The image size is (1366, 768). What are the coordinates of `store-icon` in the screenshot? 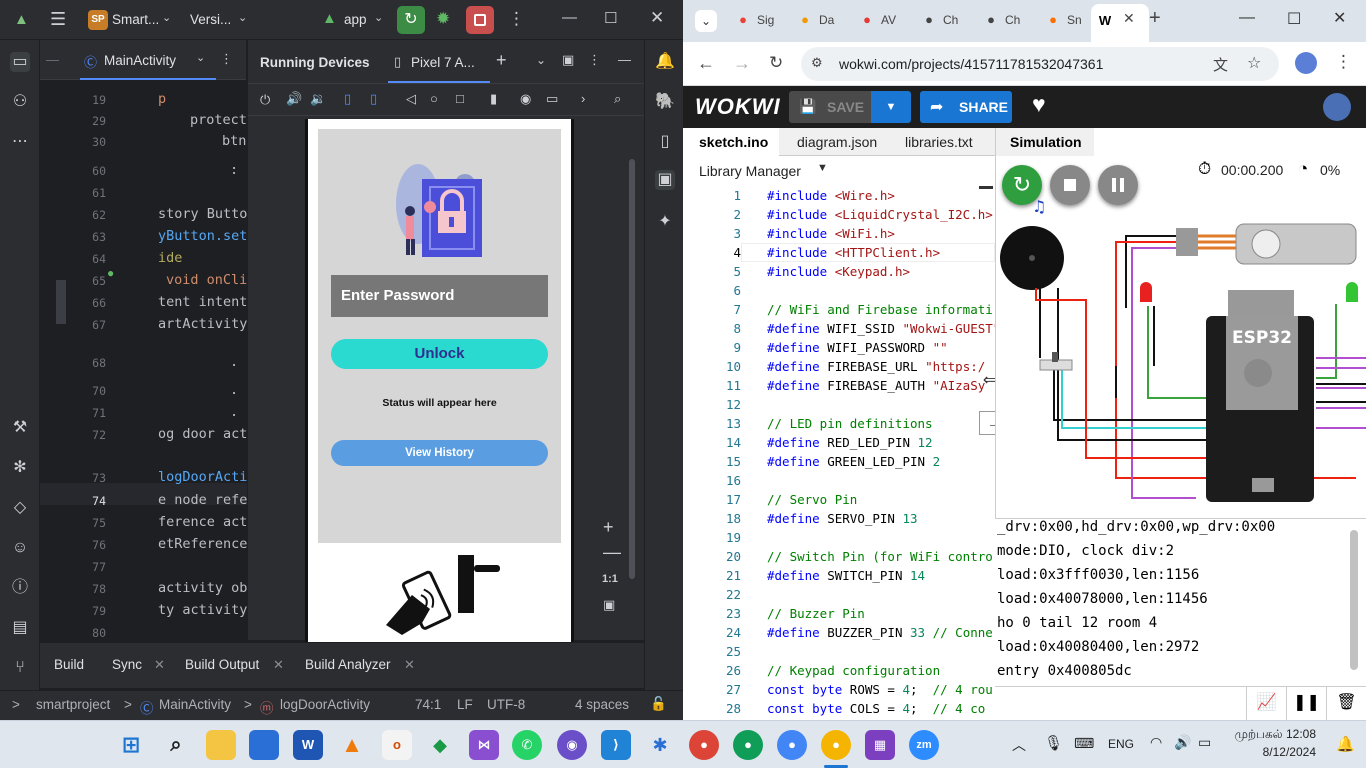 It's located at (264, 745).